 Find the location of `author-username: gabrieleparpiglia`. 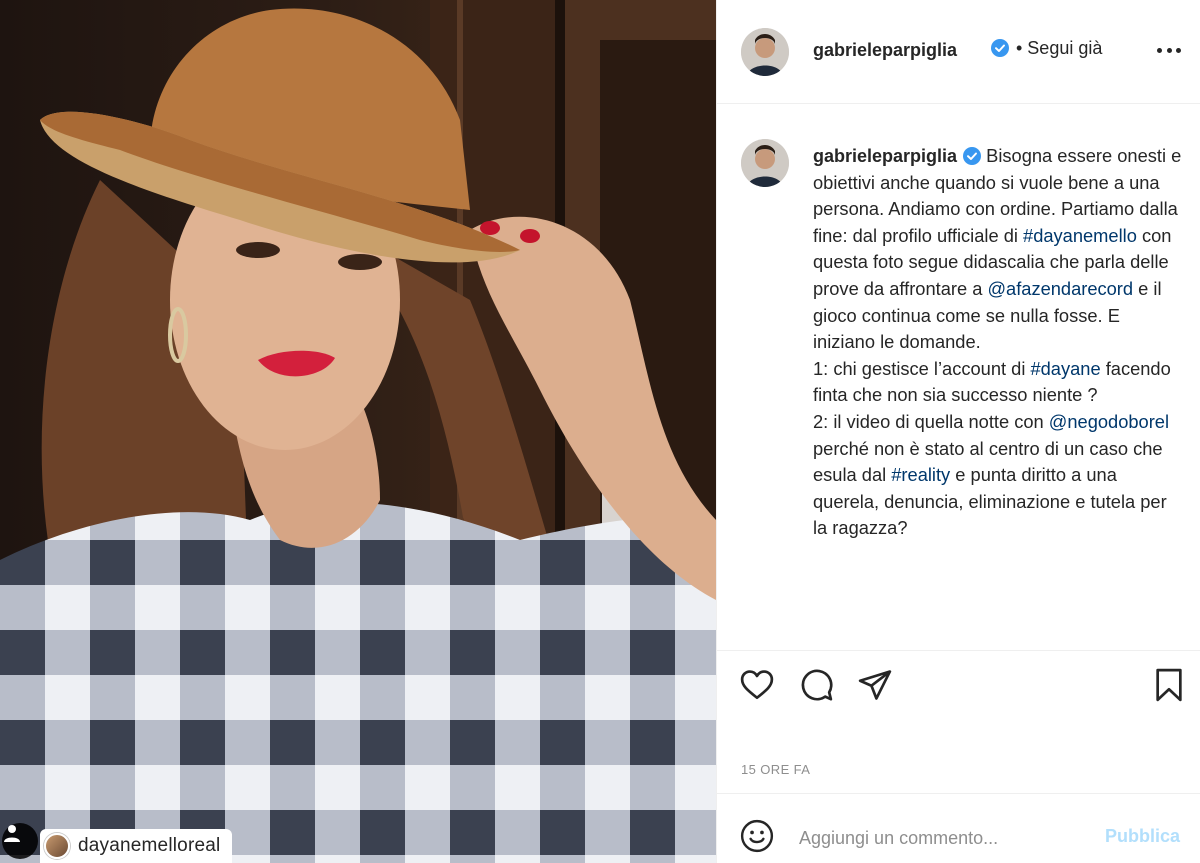

author-username: gabrieleparpiglia is located at coordinates (885, 50).